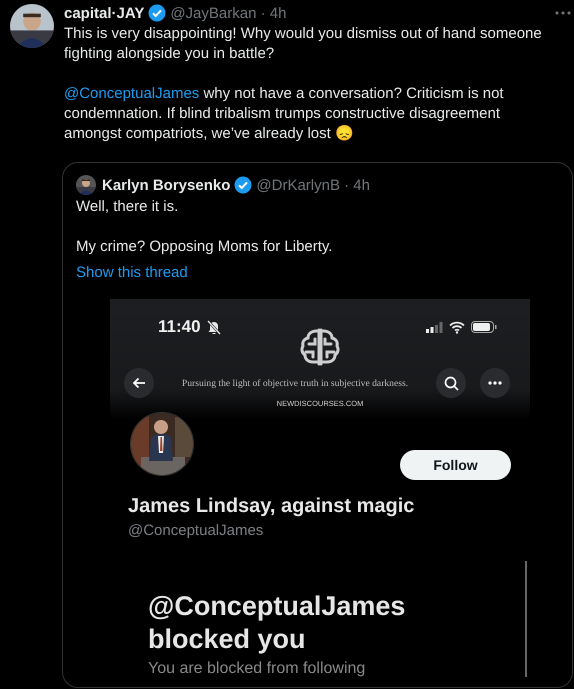 The height and width of the screenshot is (689, 574). Describe the element at coordinates (295, 383) in the screenshot. I see `tagline: Pursuing the light of objective truth in subjective darkness.` at that location.